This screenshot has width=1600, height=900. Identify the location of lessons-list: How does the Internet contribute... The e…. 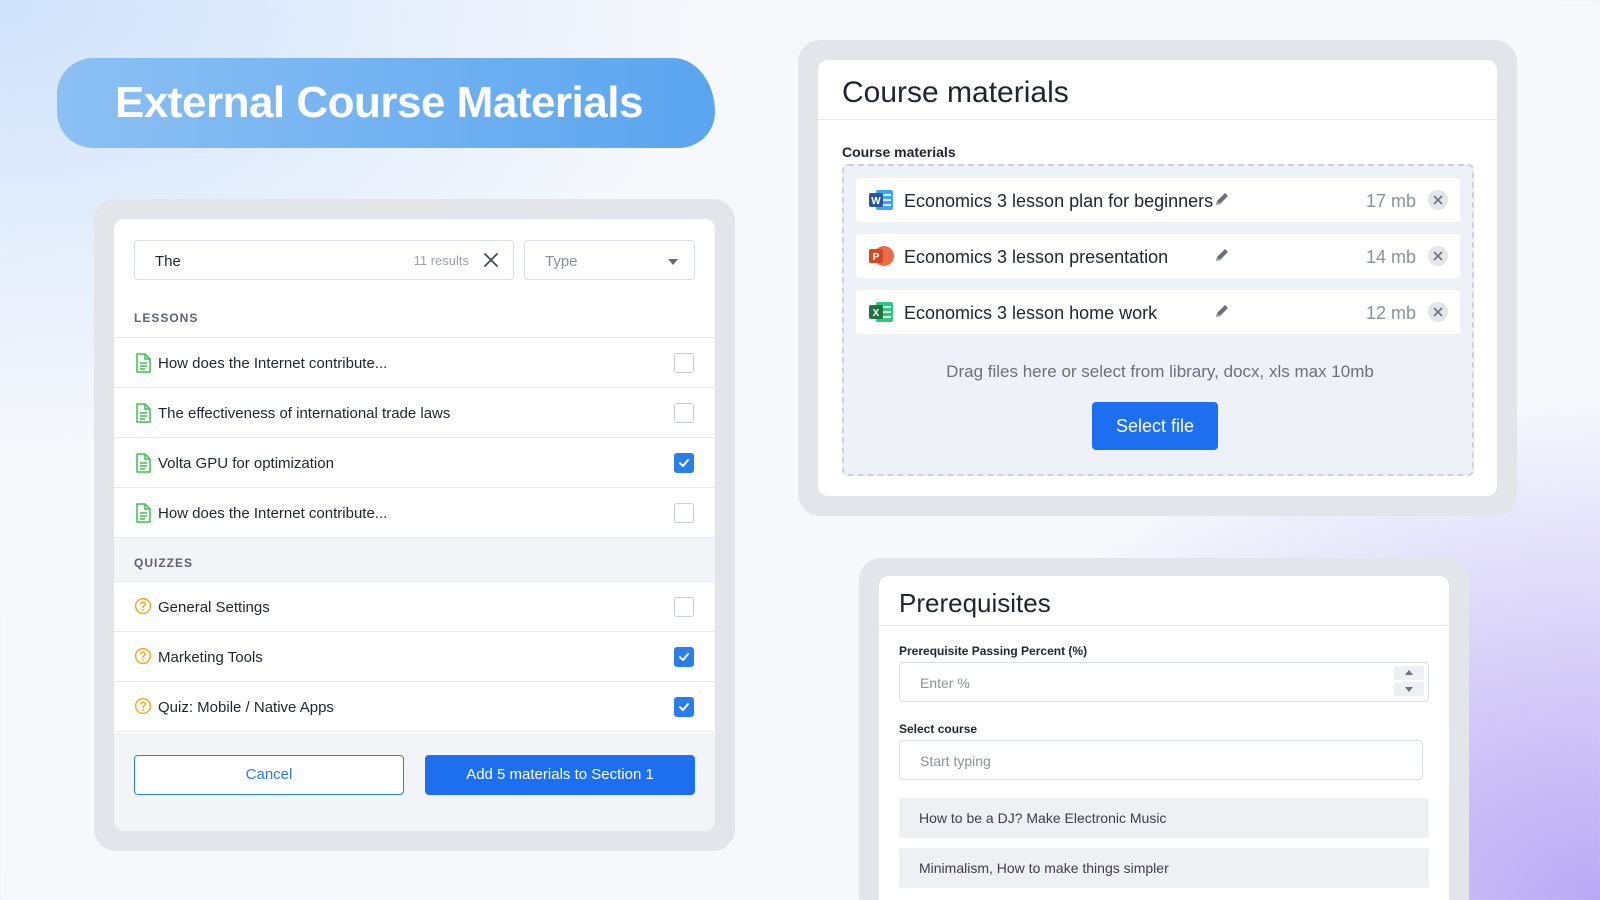
(414, 437).